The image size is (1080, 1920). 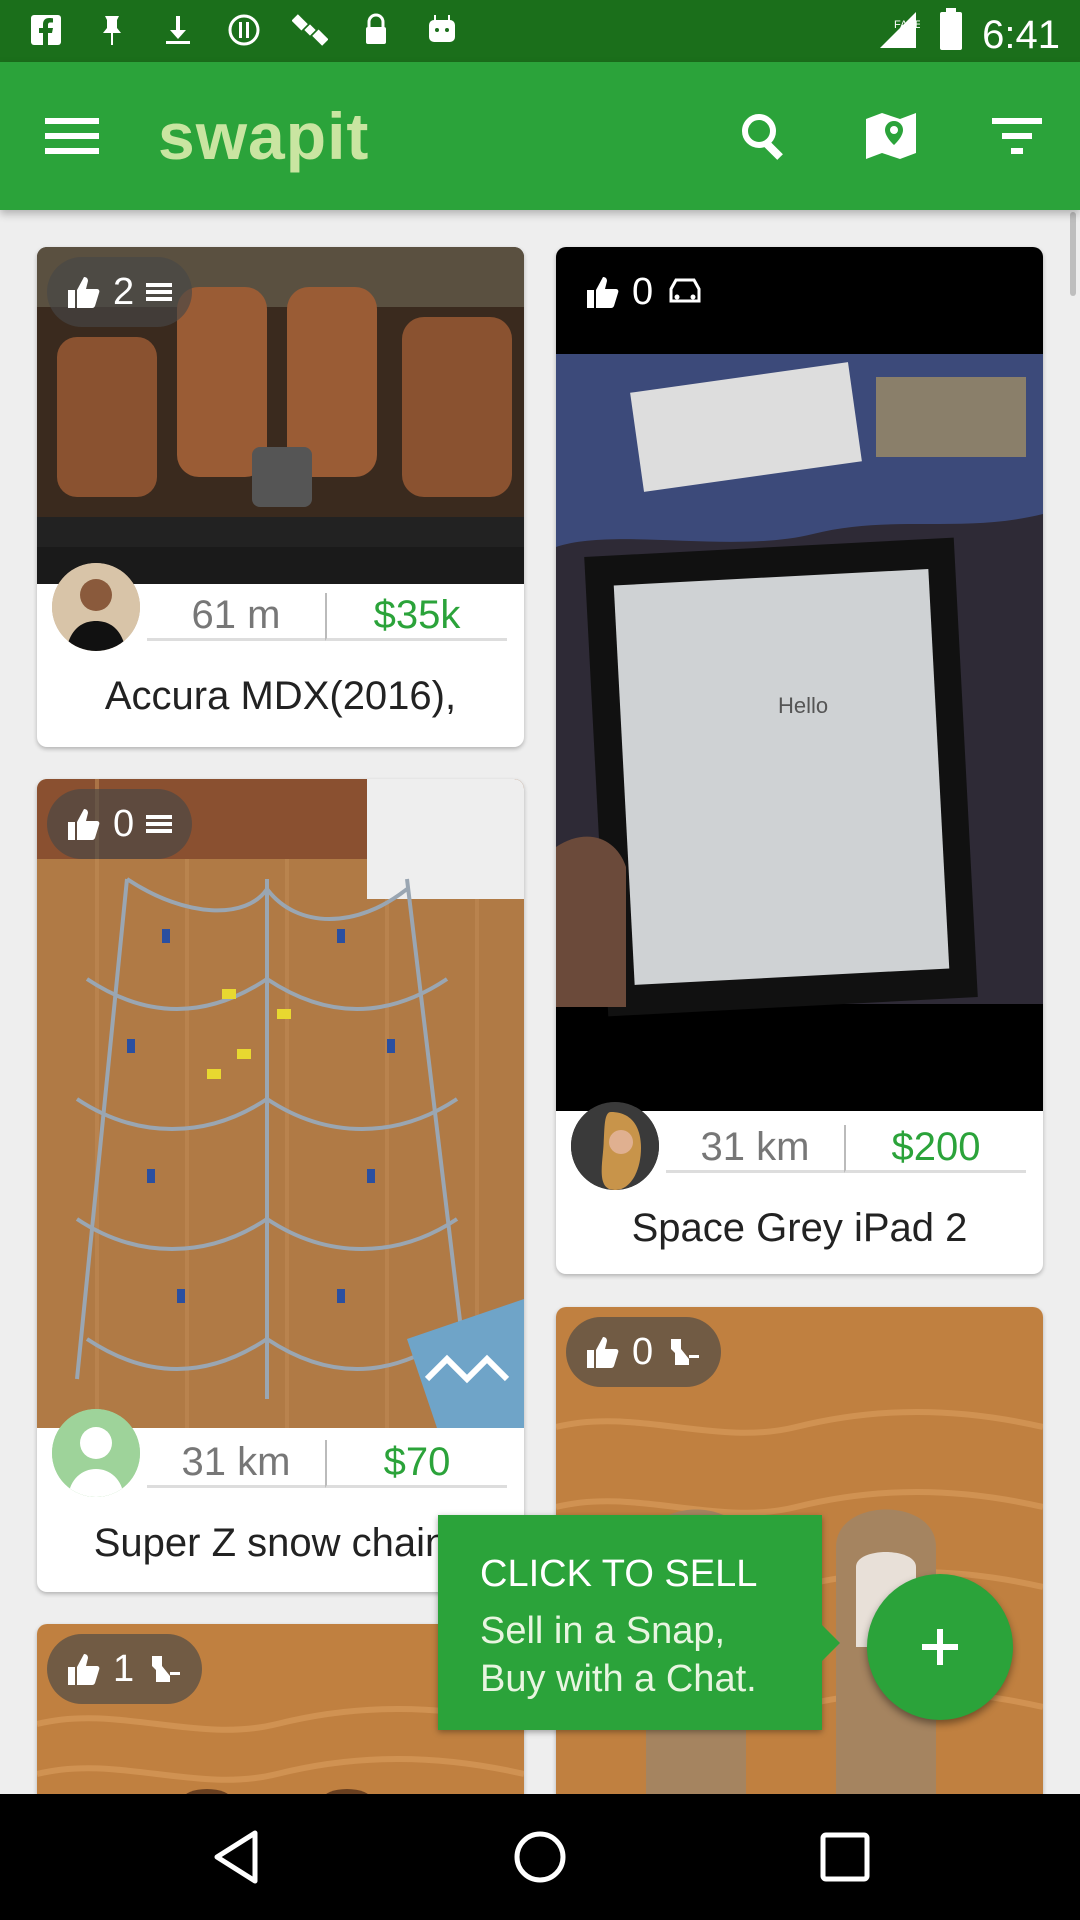 What do you see at coordinates (845, 1857) in the screenshot?
I see `recents-button` at bounding box center [845, 1857].